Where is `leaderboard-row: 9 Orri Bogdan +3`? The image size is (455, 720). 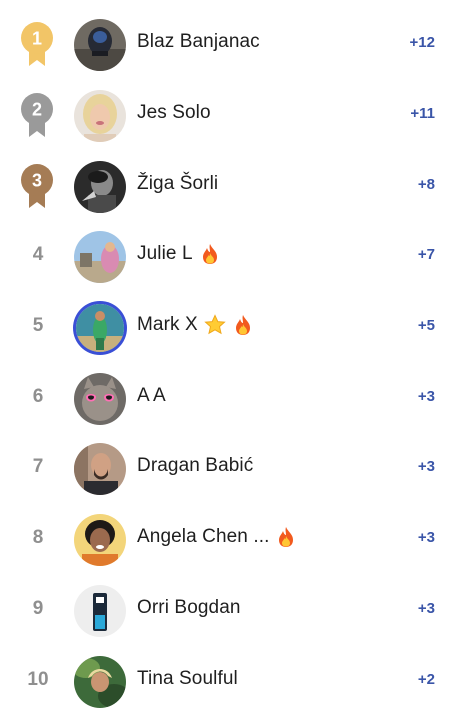 leaderboard-row: 9 Orri Bogdan +3 is located at coordinates (227, 611).